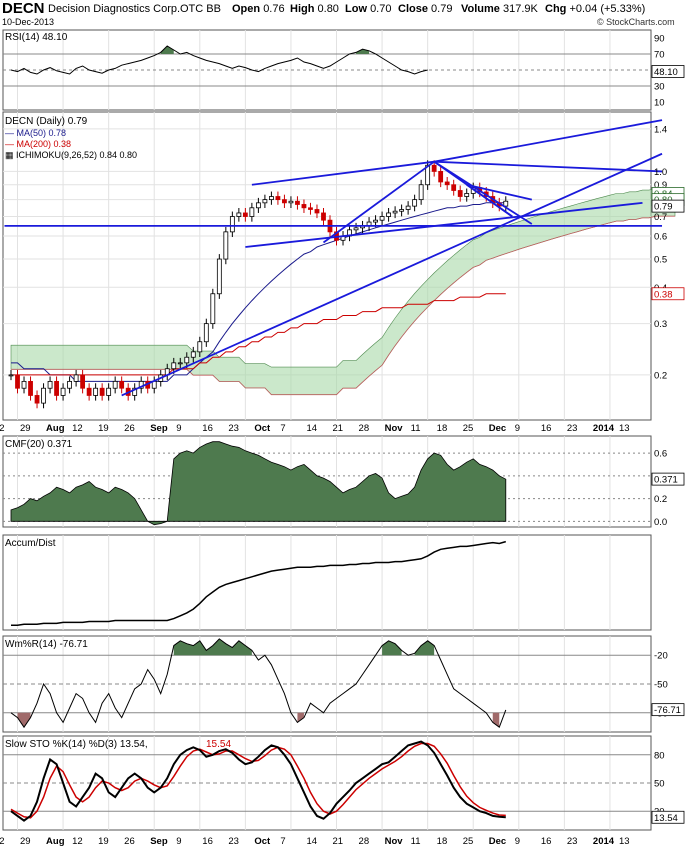  I want to click on x-tick-label-top: 21, so click(338, 428).